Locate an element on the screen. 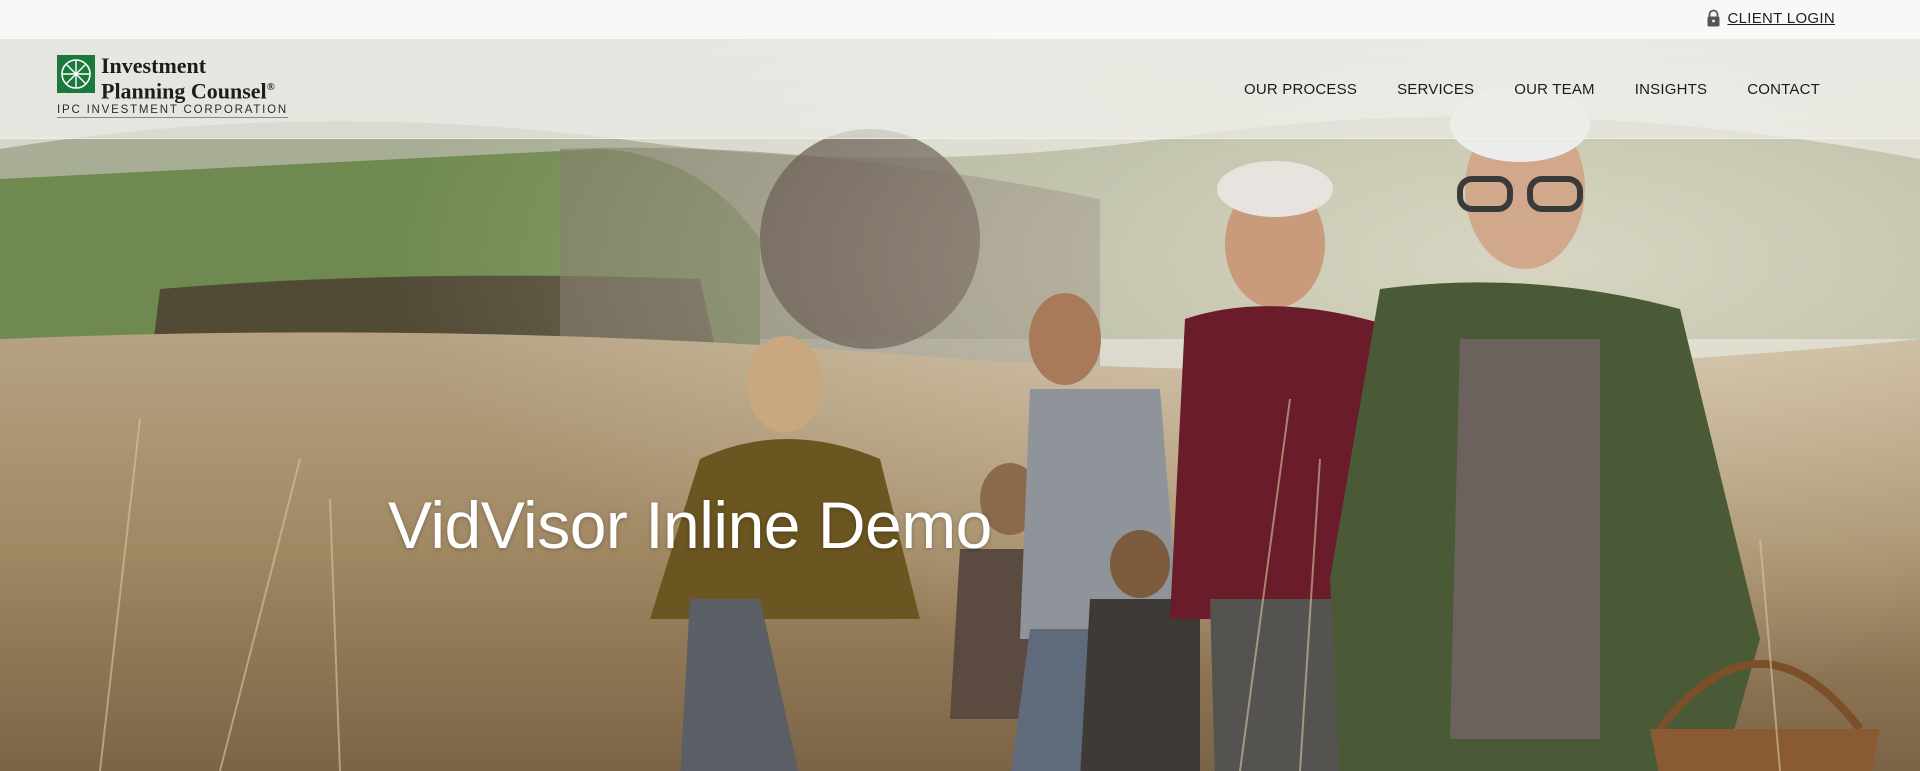 This screenshot has width=1920, height=771. logo-mark-icon is located at coordinates (76, 74).